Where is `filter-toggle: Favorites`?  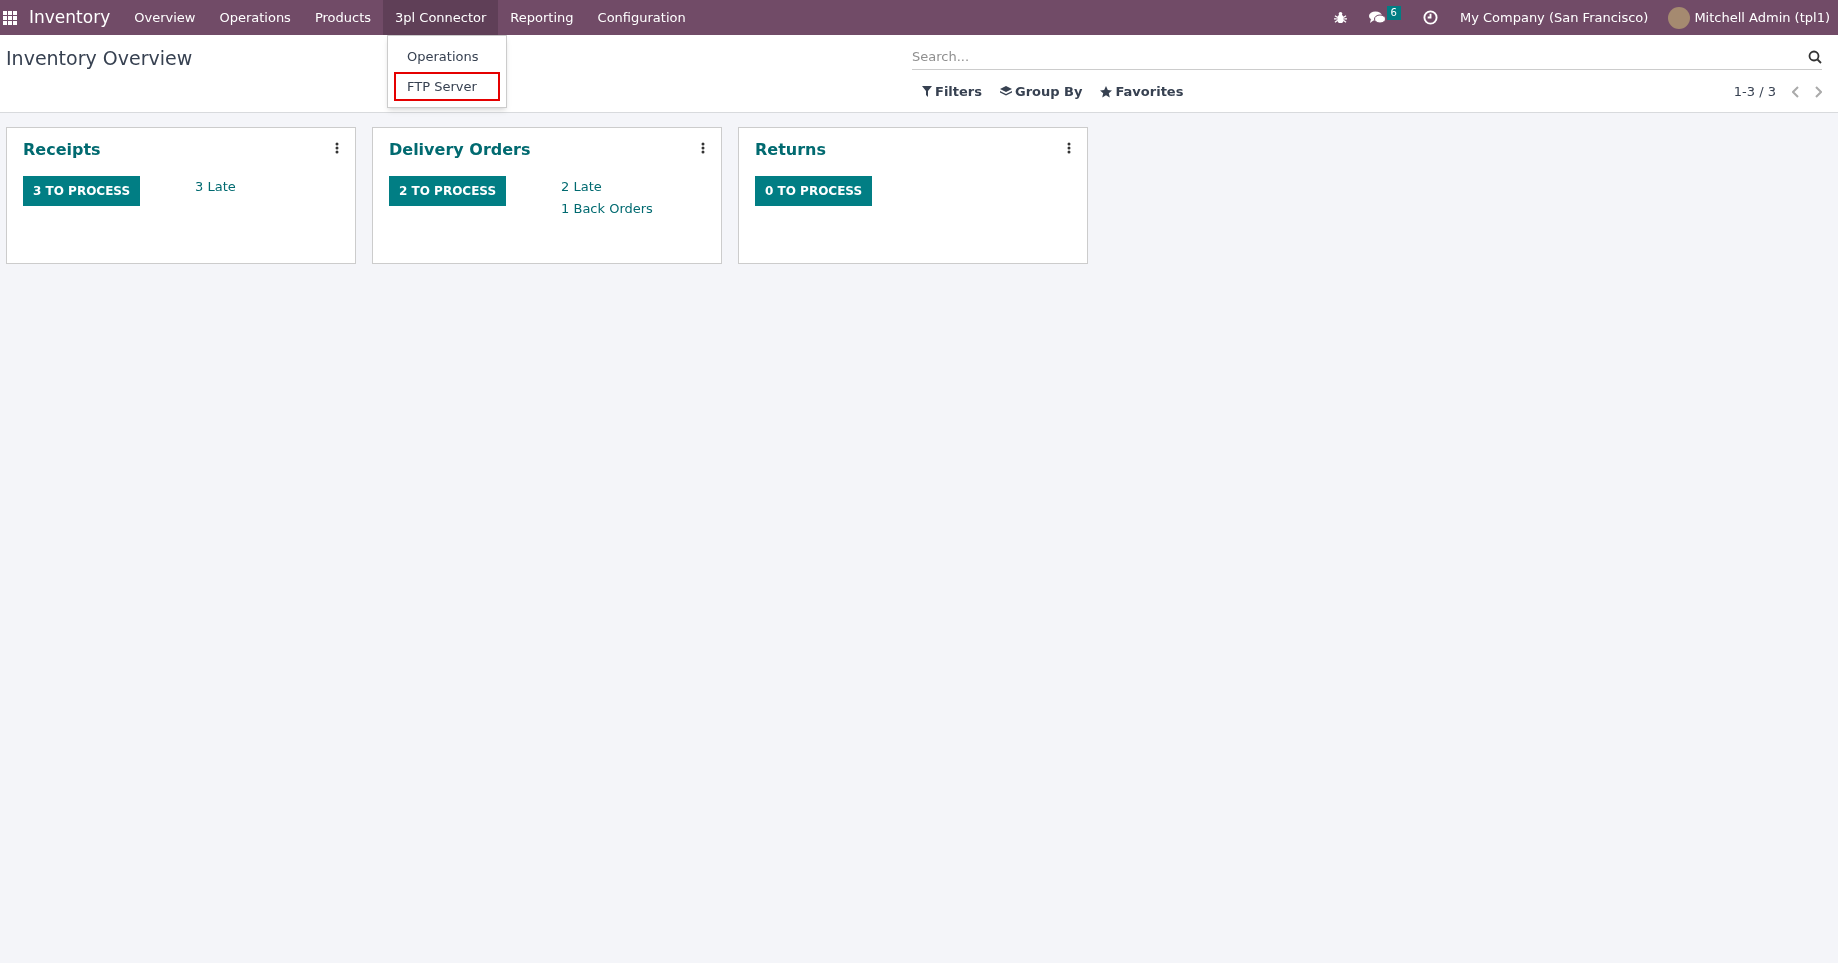 filter-toggle: Favorites is located at coordinates (1149, 92).